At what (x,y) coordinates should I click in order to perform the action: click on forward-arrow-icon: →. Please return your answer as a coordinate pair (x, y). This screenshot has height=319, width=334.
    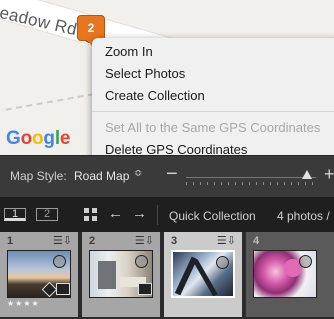
    Looking at the image, I should click on (139, 213).